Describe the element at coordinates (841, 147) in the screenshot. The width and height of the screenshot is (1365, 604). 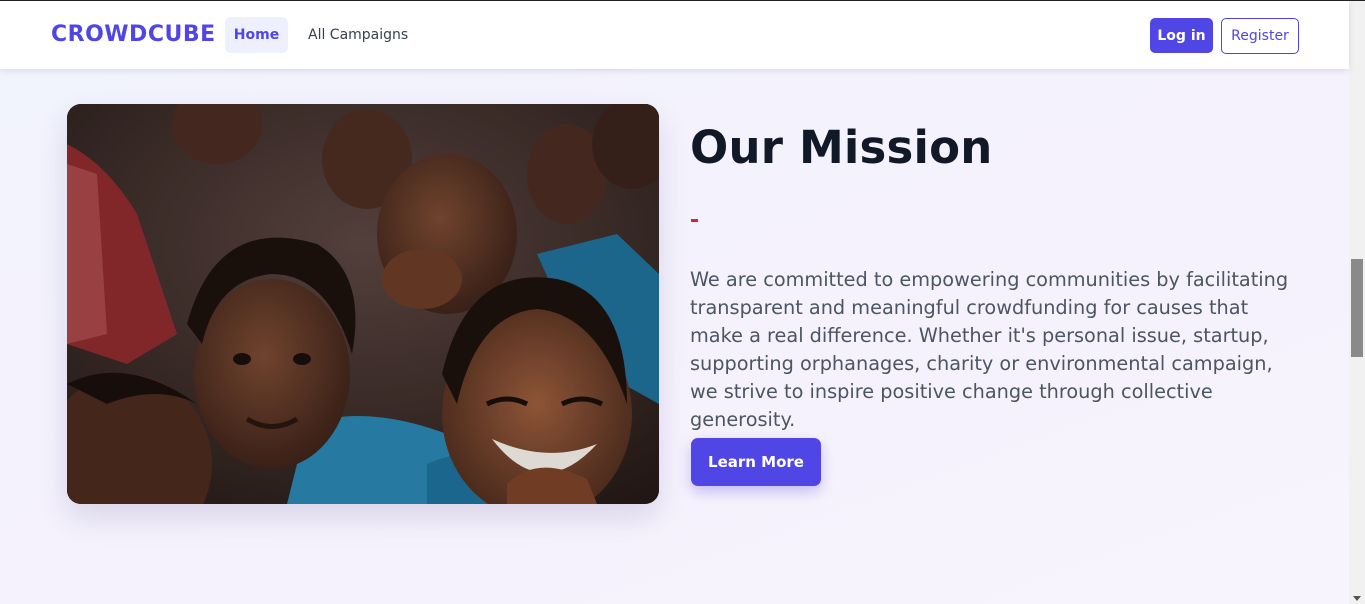
I see `mission-title: Our Mission` at that location.